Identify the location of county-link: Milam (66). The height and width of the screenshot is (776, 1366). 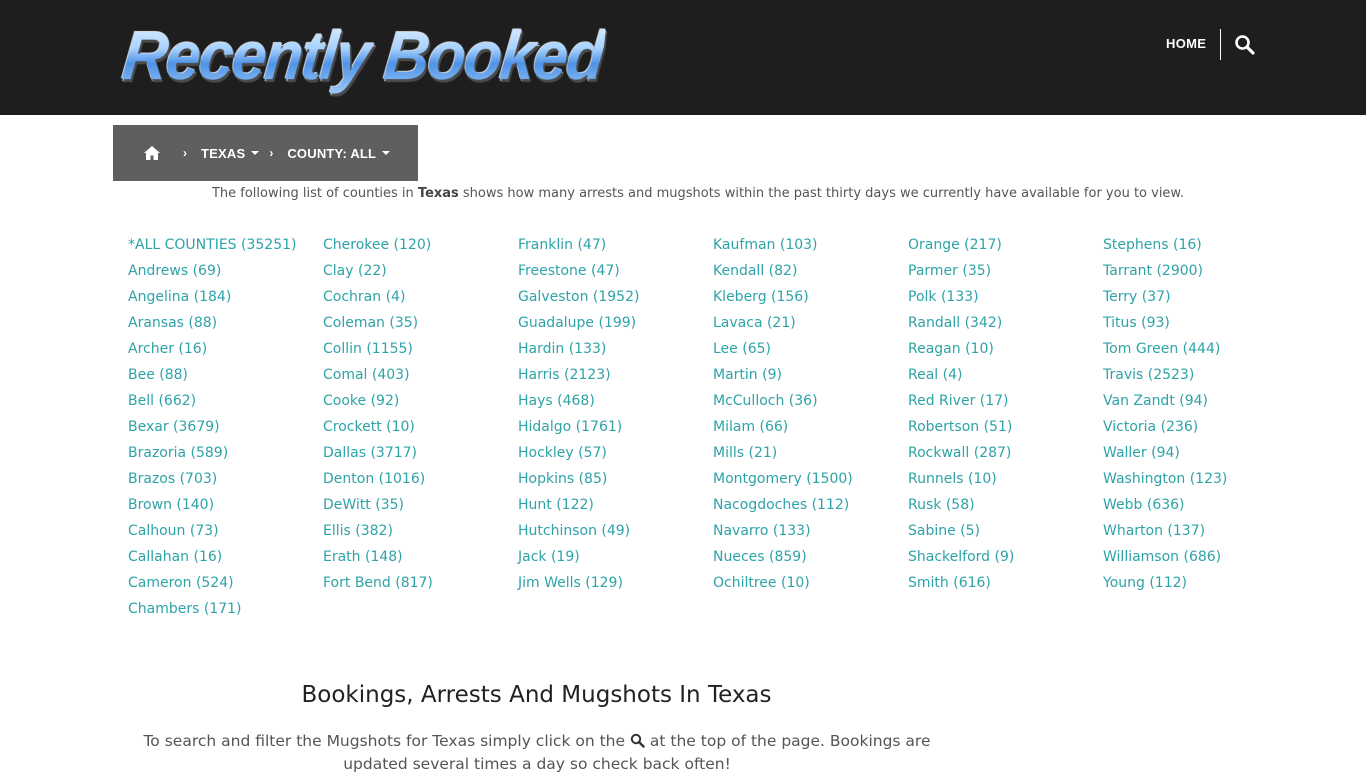
(810, 430).